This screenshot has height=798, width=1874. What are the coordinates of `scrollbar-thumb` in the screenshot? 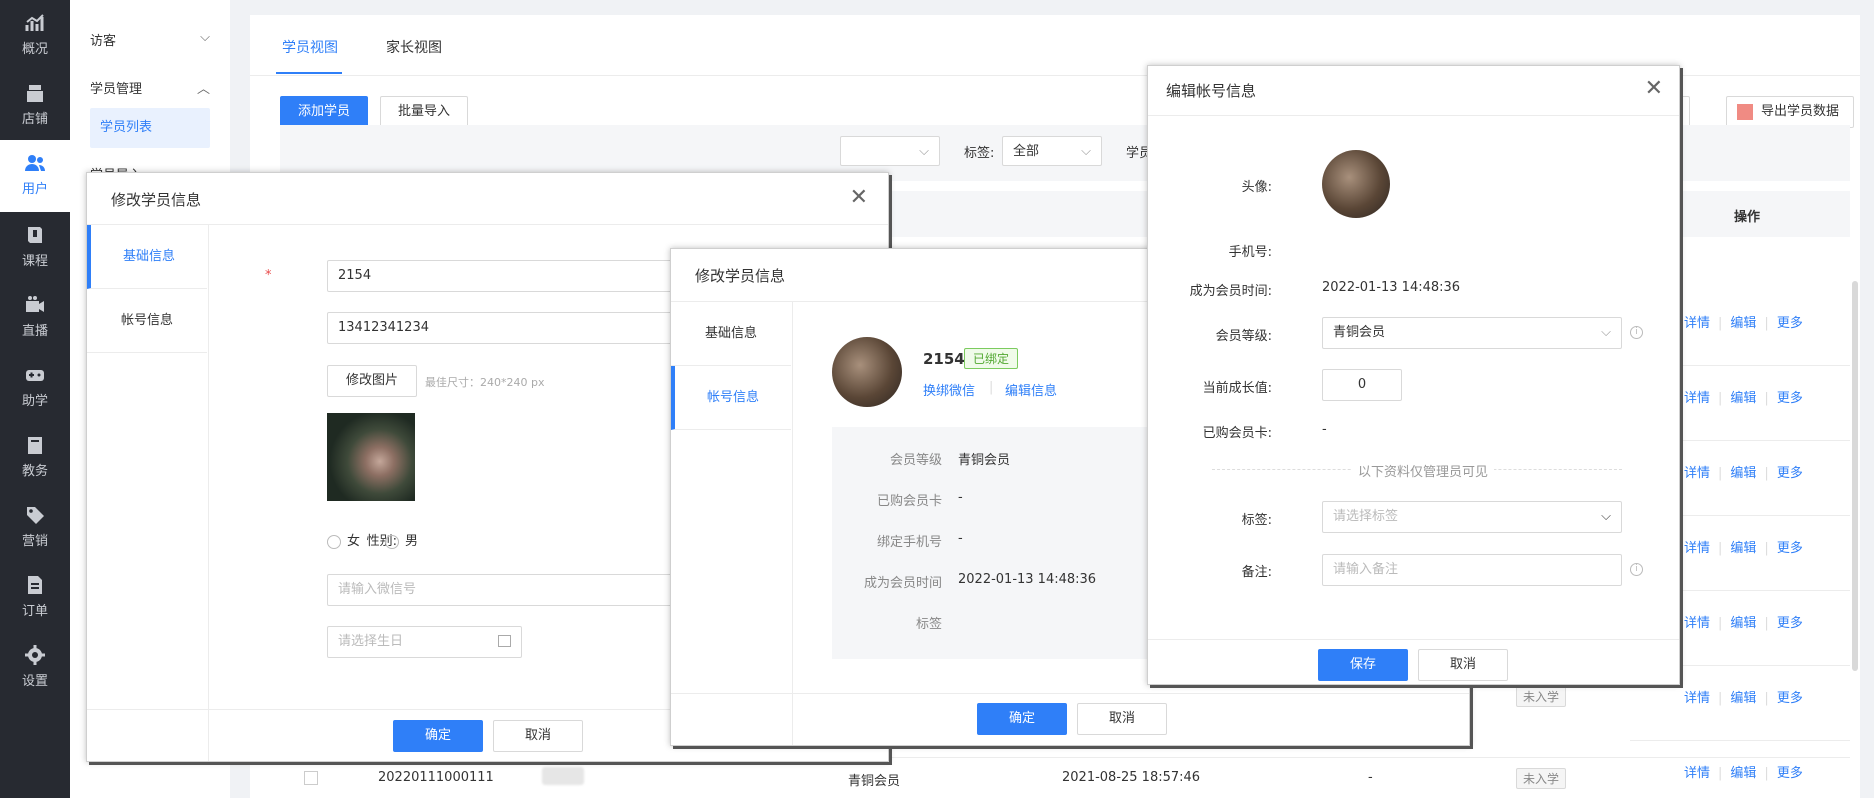 It's located at (1855, 476).